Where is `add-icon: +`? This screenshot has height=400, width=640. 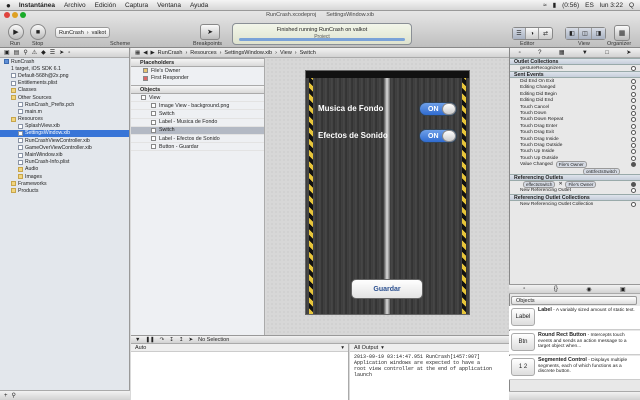
add-icon: + is located at coordinates (6, 396).